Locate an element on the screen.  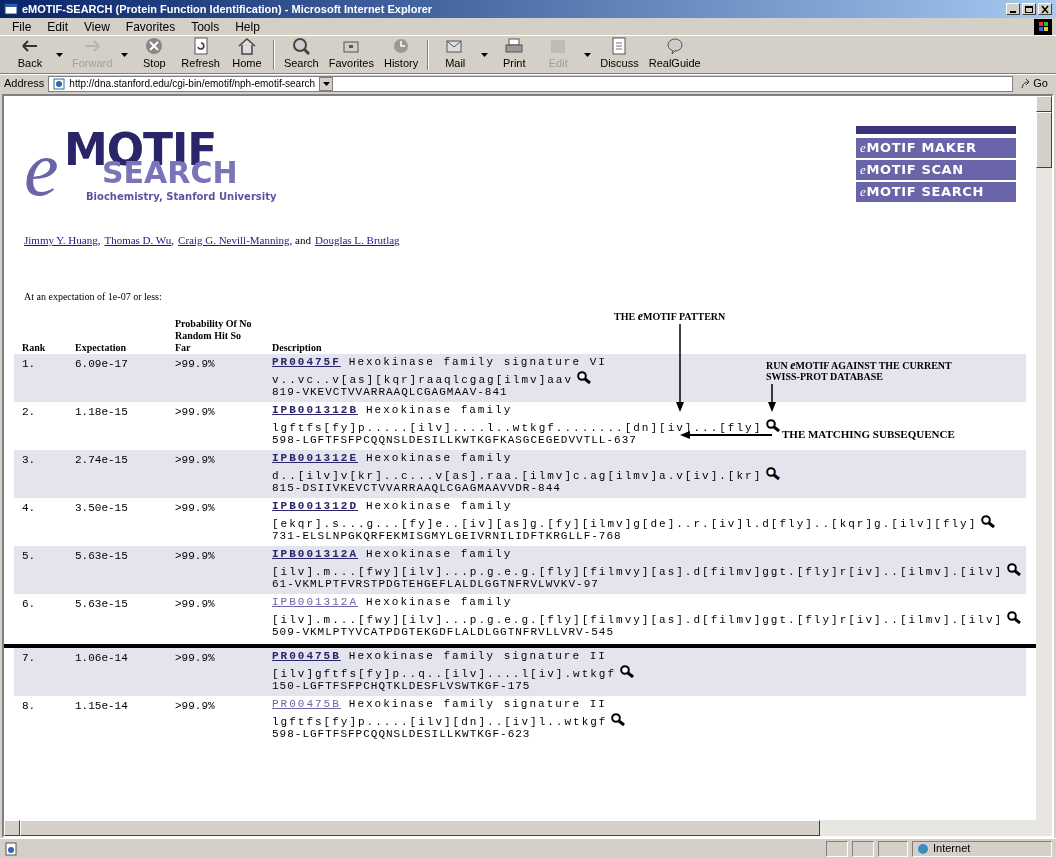
pattern-text: lgftfs[fy]p.....[ilv]....l..wtkgf........[dn][iv]...[fly] is located at coordinates (517, 427).